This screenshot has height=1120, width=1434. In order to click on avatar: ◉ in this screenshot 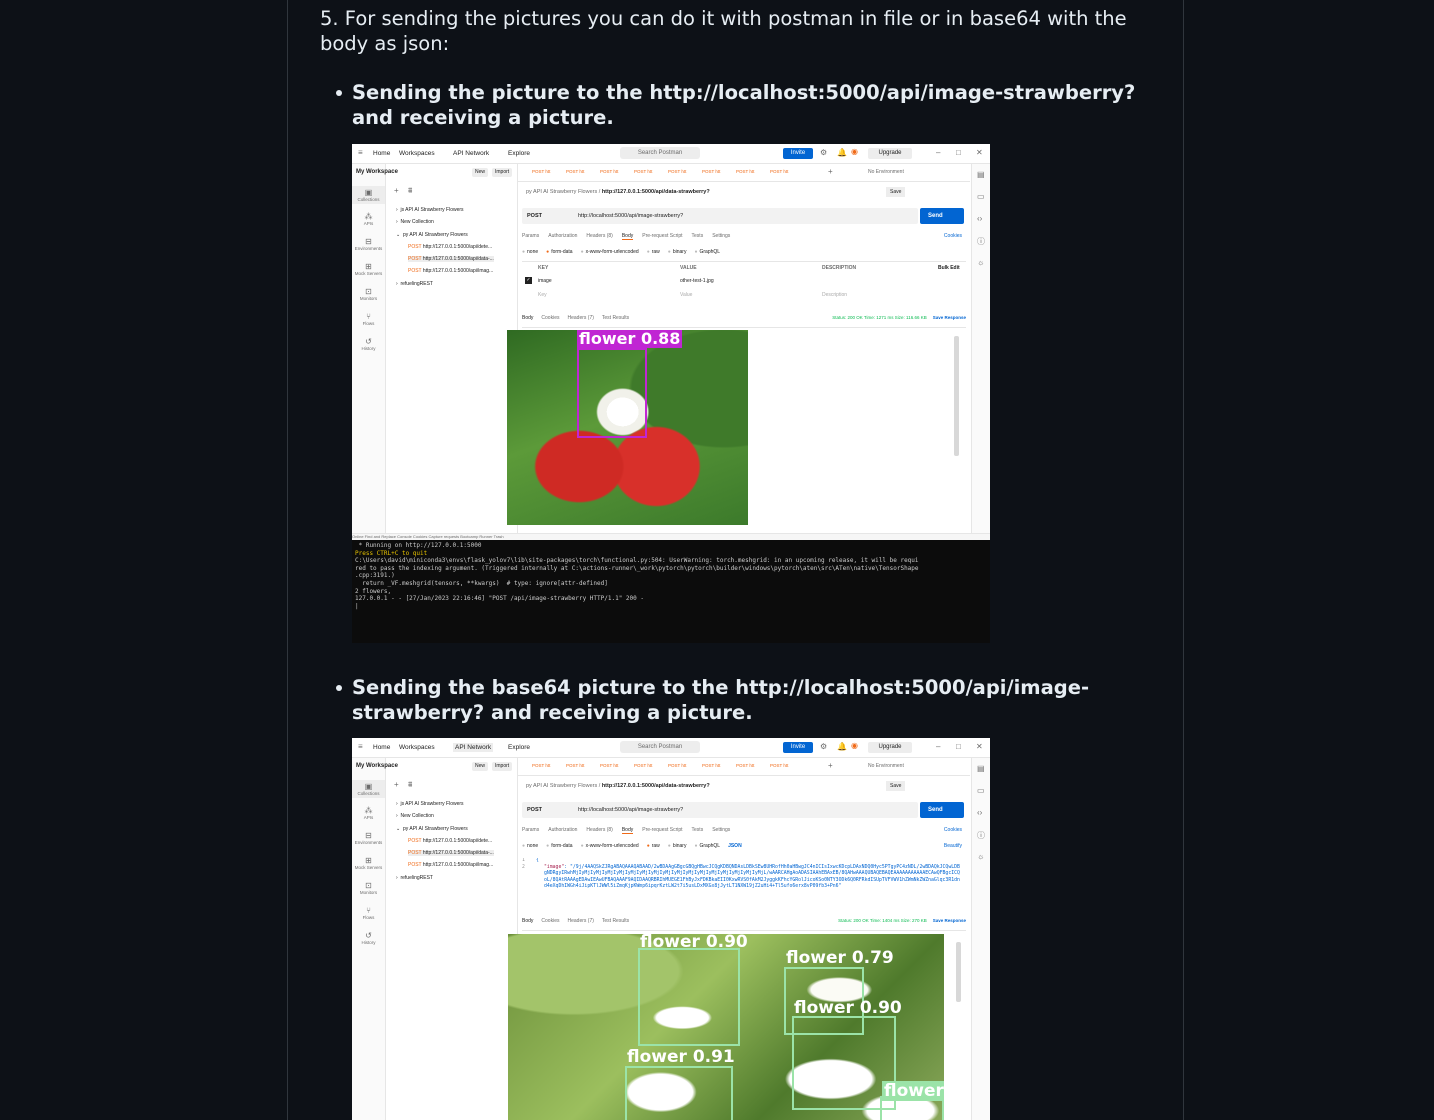, I will do `click(854, 745)`.